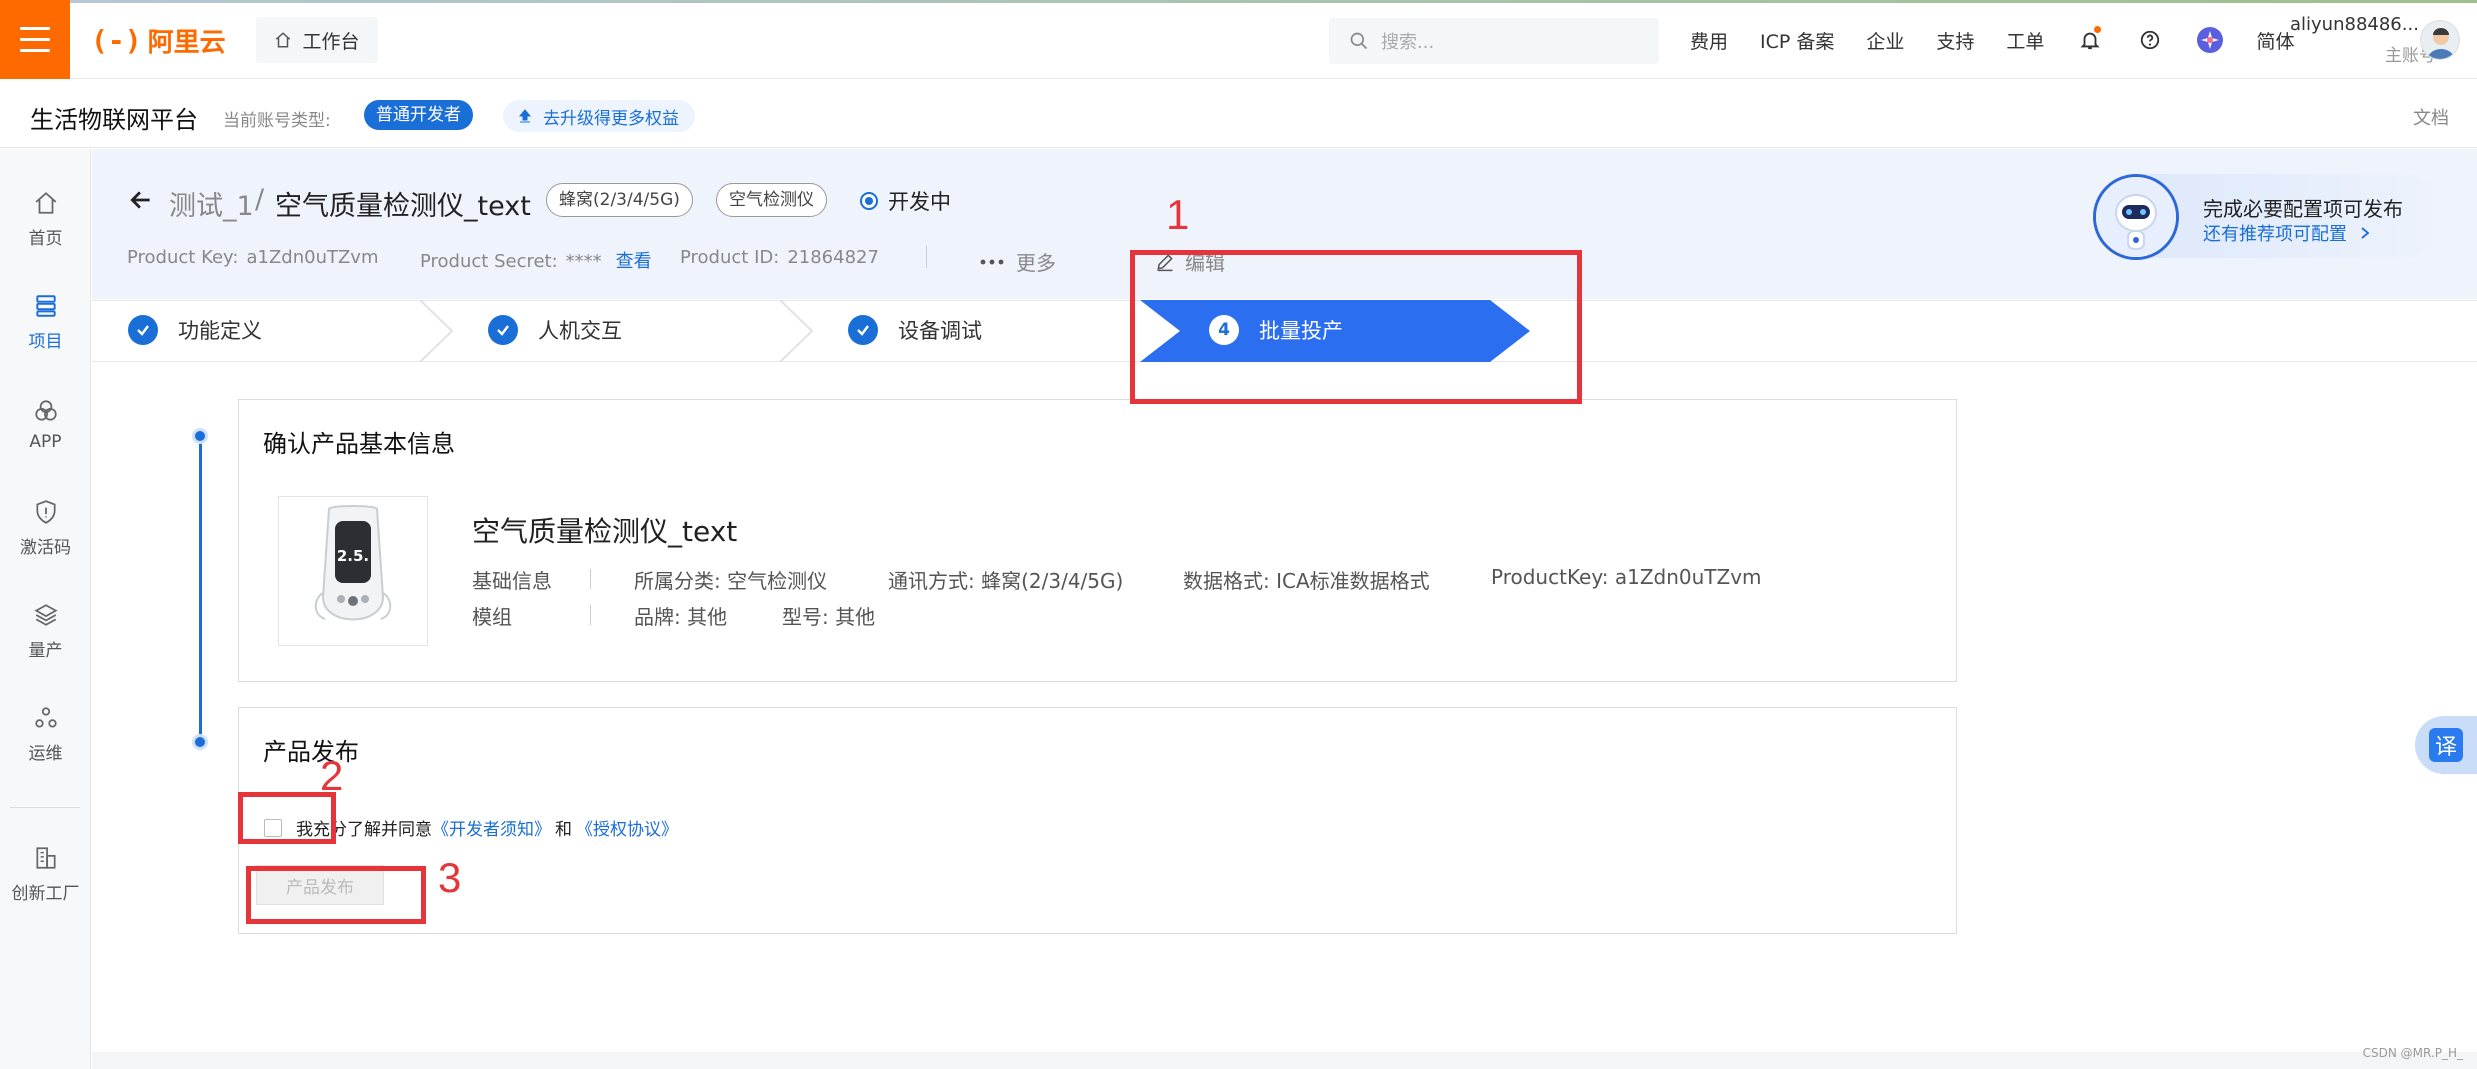 This screenshot has height=1069, width=2477. Describe the element at coordinates (45, 753) in the screenshot. I see `sidebar-item-label: 运维` at that location.